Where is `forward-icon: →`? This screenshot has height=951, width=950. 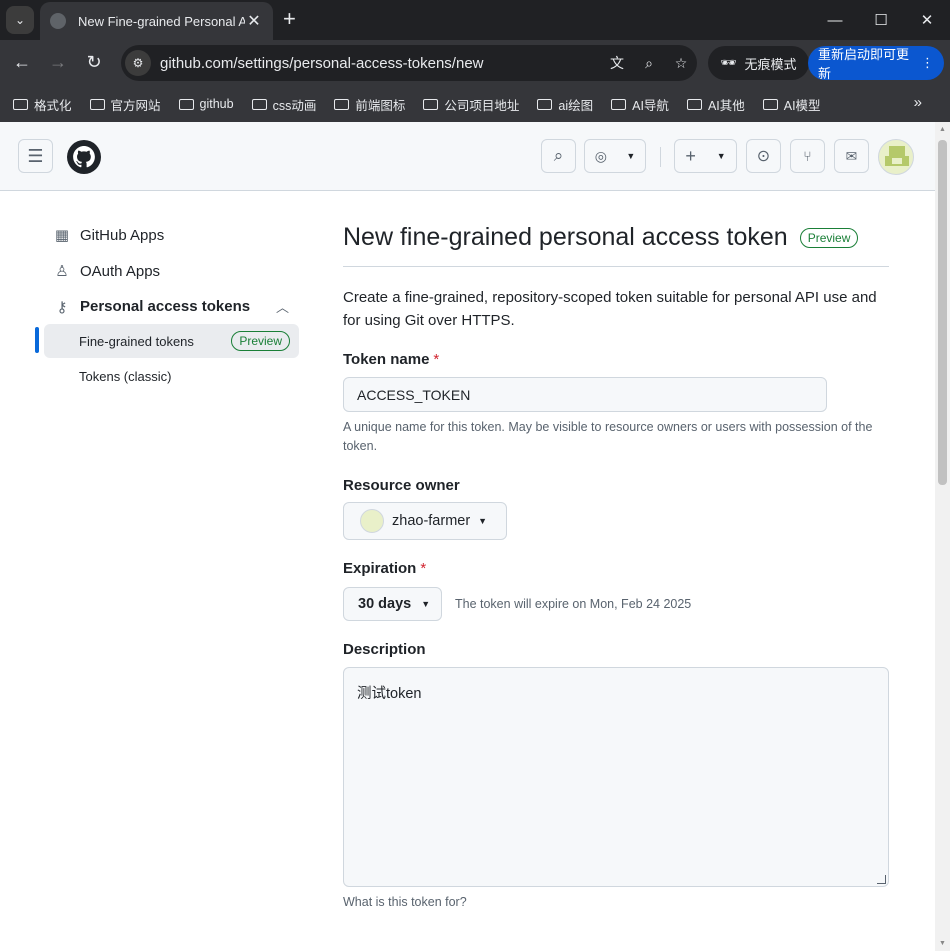
forward-icon: → is located at coordinates (58, 62).